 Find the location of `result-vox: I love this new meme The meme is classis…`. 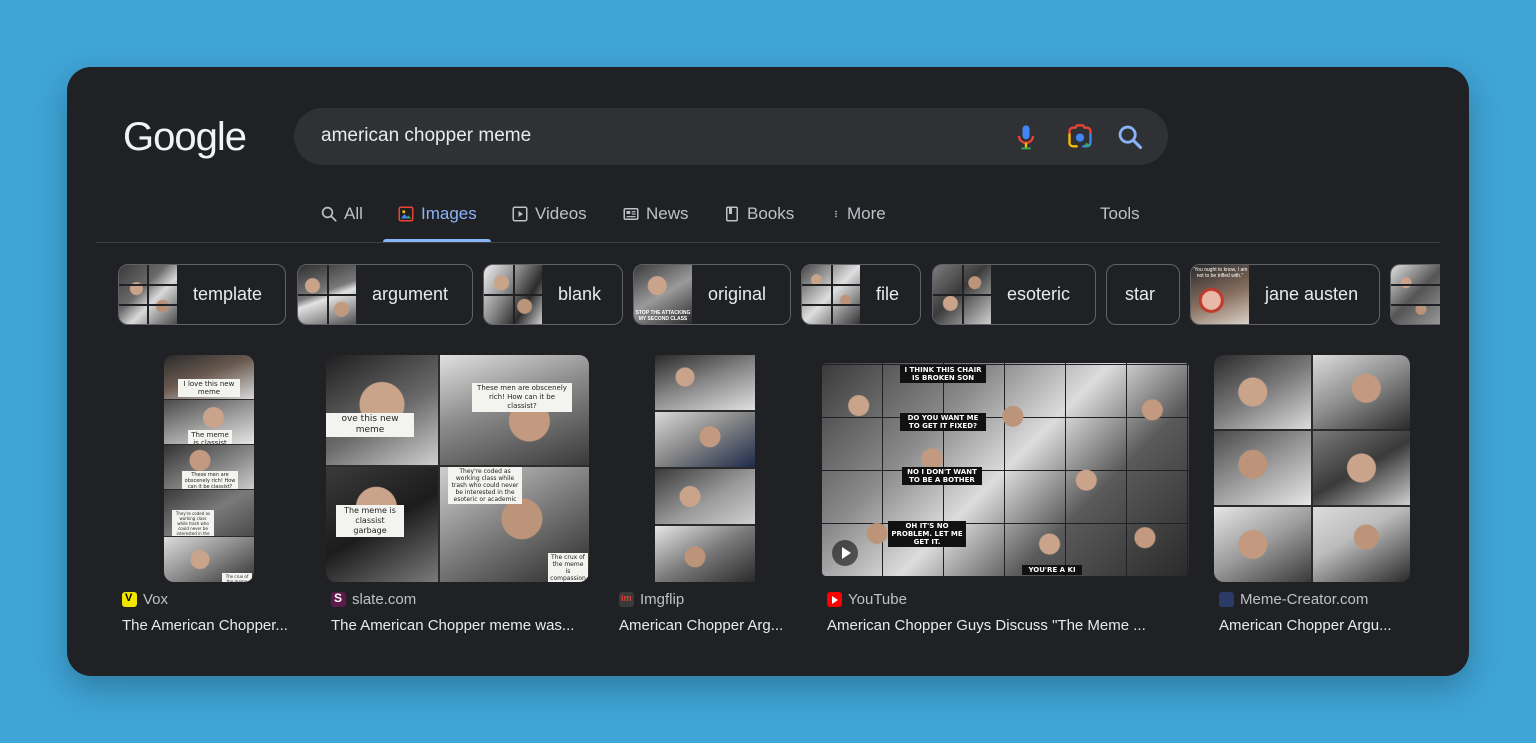

result-vox: I love this new meme The meme is classis… is located at coordinates (209, 468).